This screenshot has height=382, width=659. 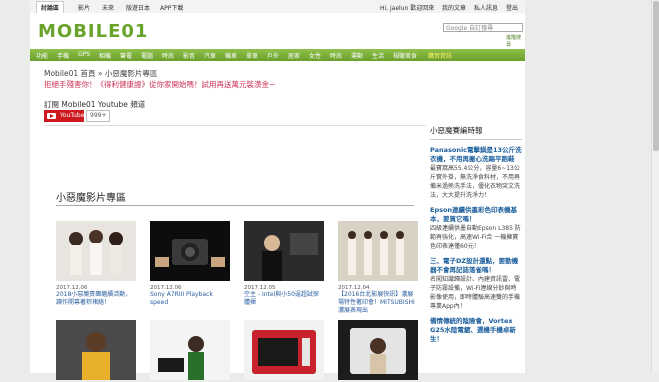 What do you see at coordinates (147, 55) in the screenshot?
I see `nav-item: 電腦` at bounding box center [147, 55].